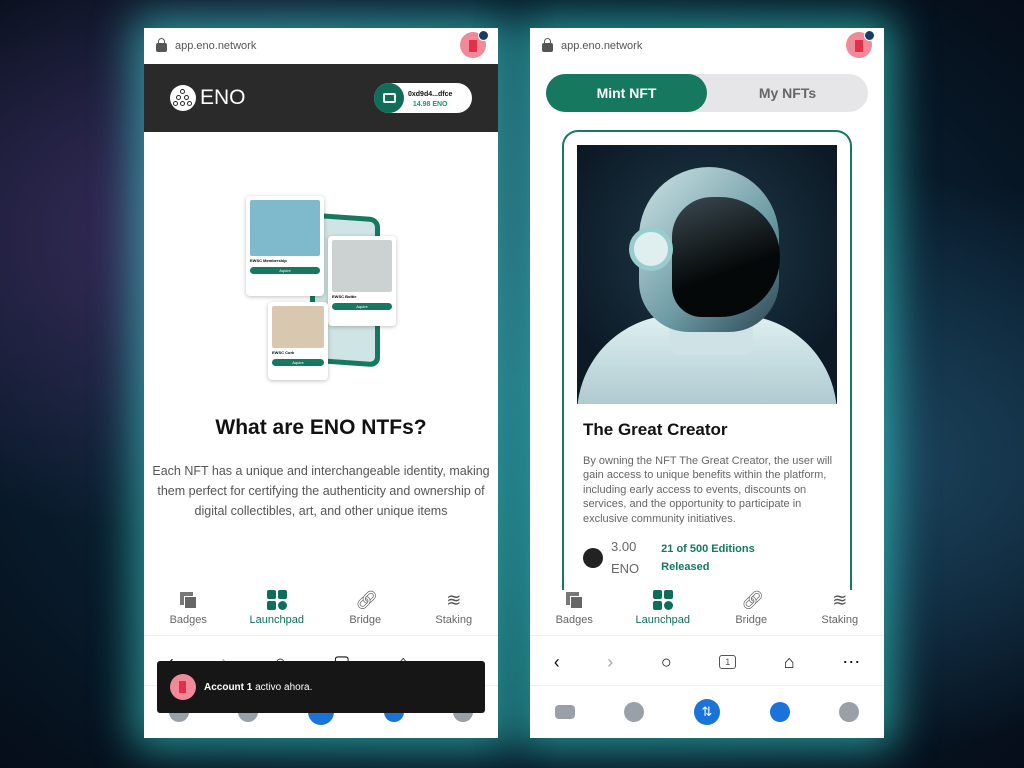  What do you see at coordinates (779, 712) in the screenshot?
I see `explore-icon` at bounding box center [779, 712].